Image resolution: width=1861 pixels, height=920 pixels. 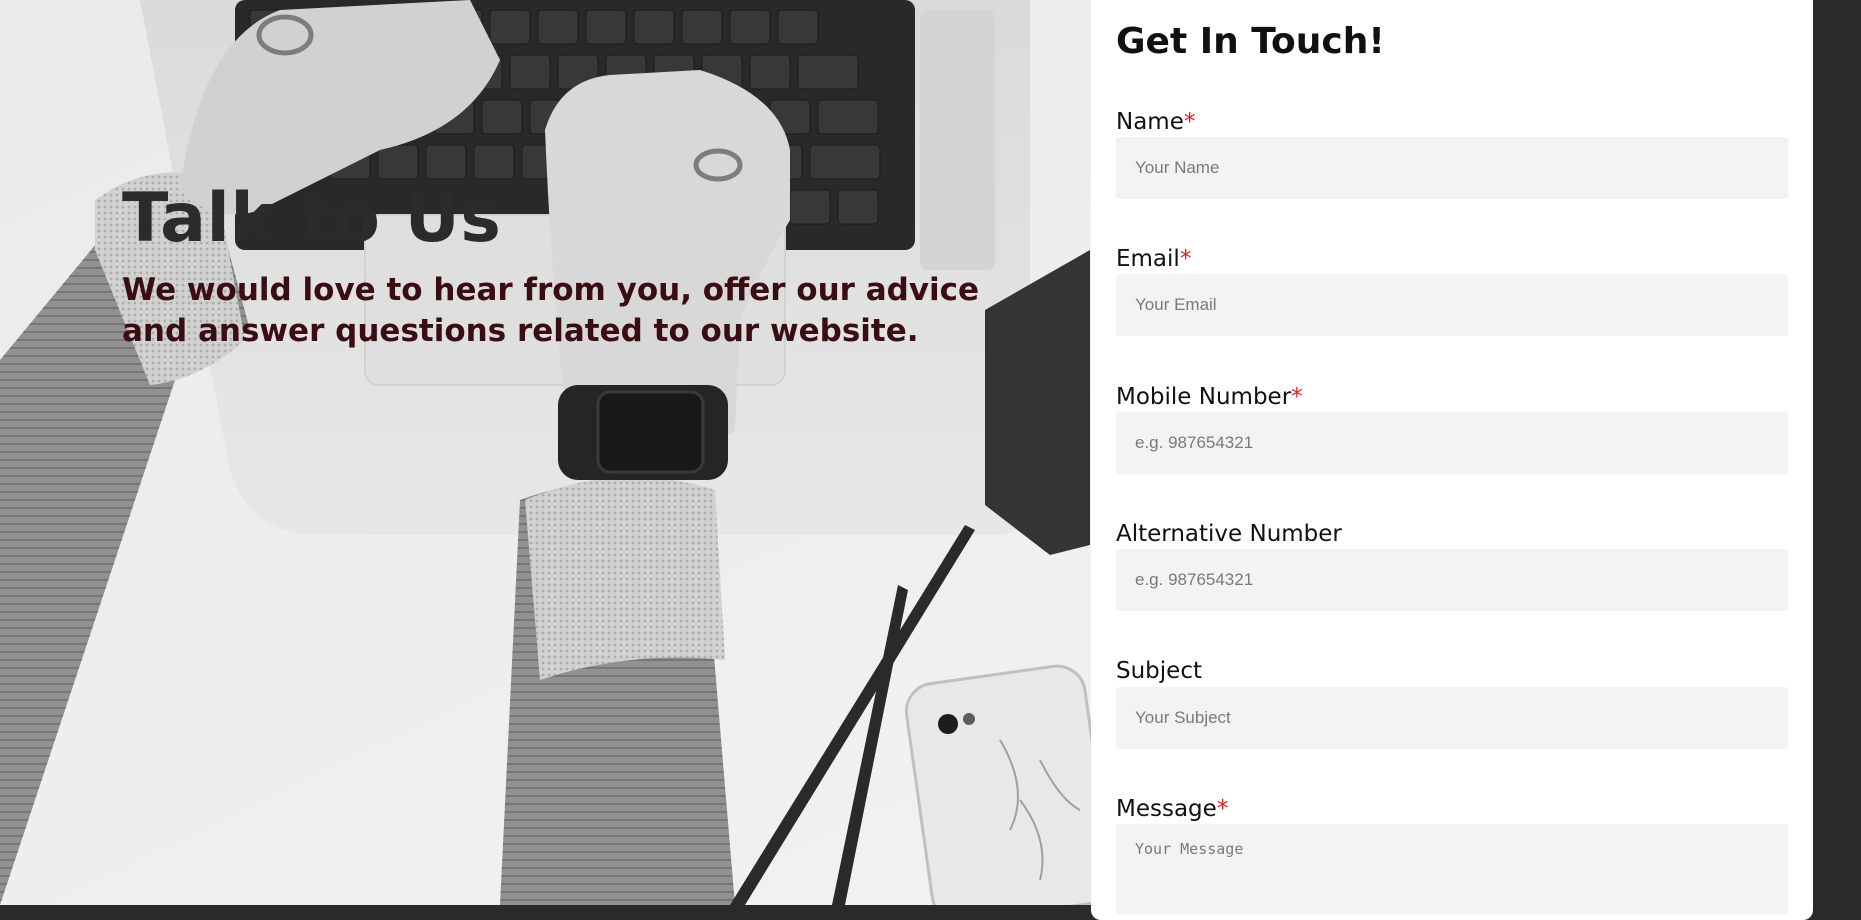 What do you see at coordinates (1452, 168) in the screenshot?
I see `name-input` at bounding box center [1452, 168].